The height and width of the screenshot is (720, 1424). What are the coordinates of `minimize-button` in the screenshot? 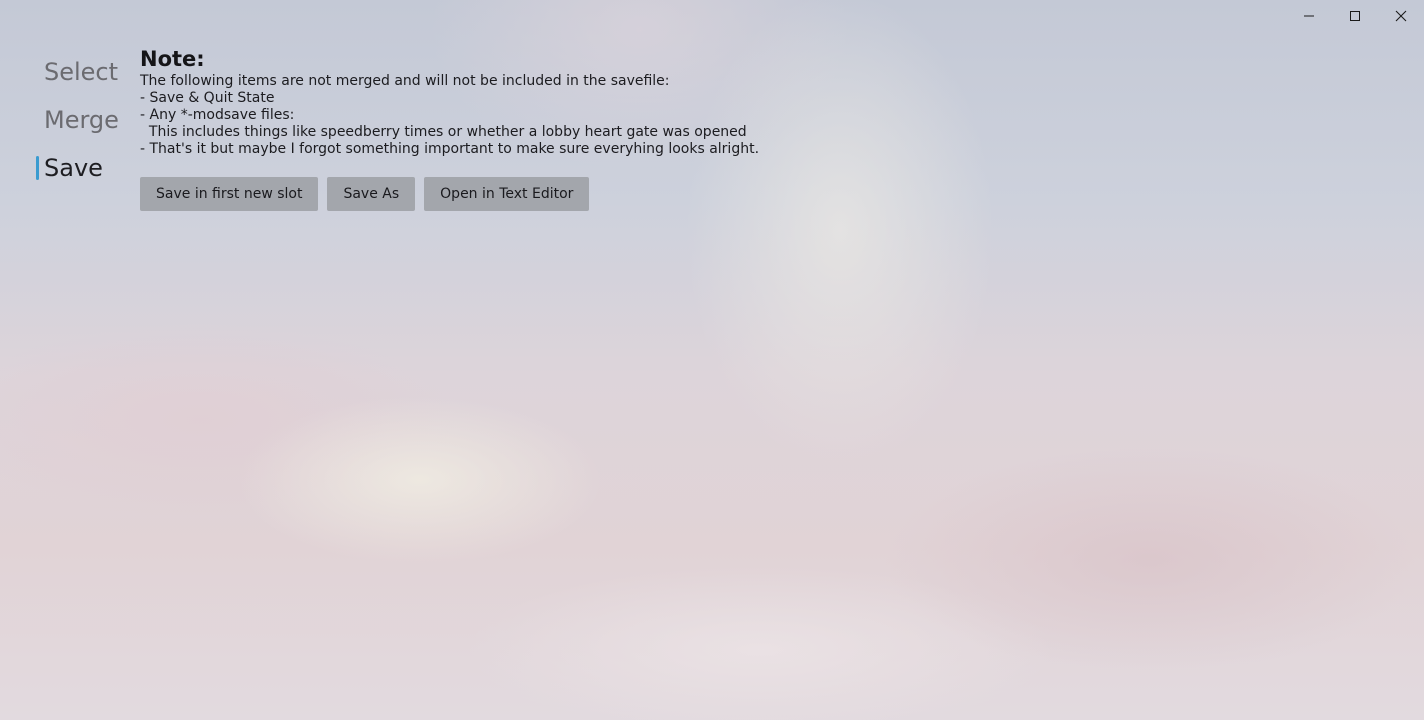 It's located at (1309, 16).